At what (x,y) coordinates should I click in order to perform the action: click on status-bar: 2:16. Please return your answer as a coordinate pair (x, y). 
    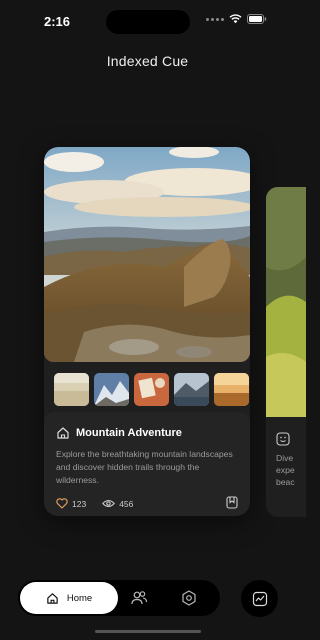
    Looking at the image, I should click on (147, 22).